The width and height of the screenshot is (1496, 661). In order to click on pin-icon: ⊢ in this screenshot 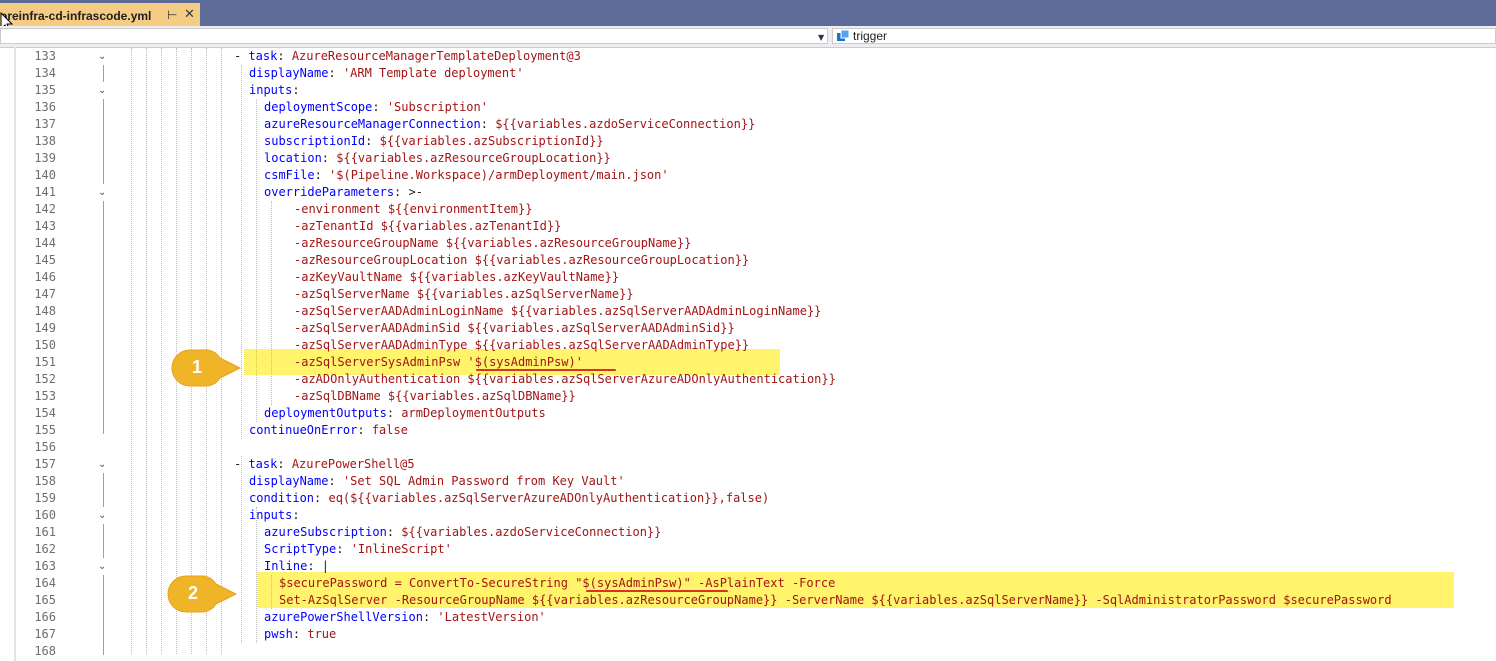, I will do `click(172, 15)`.